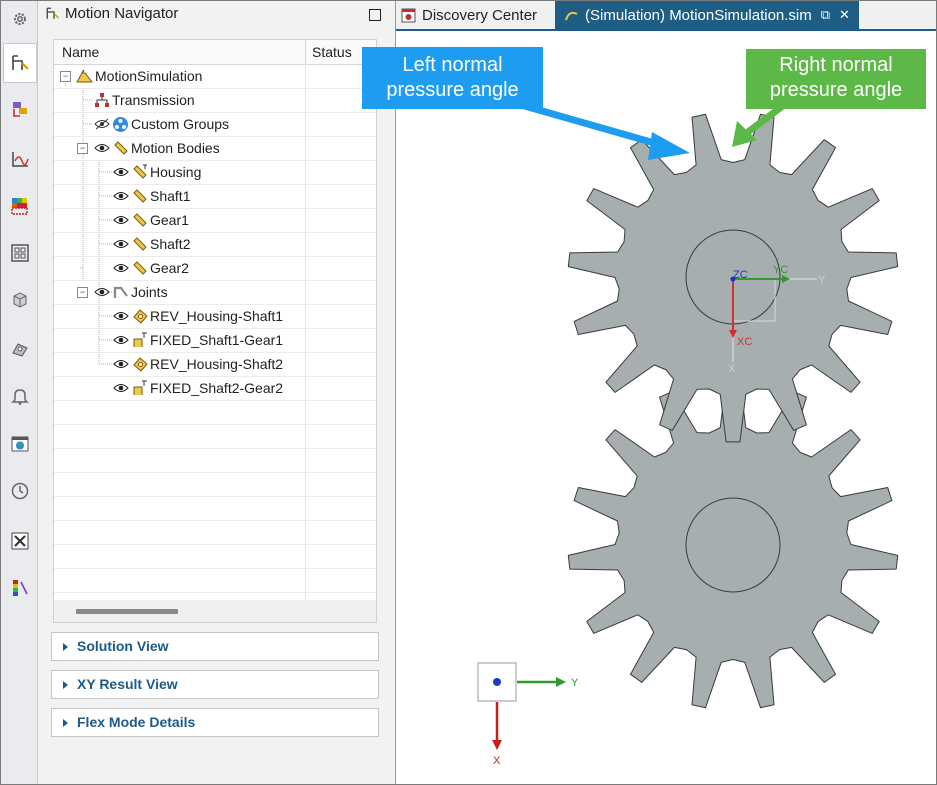 The width and height of the screenshot is (937, 785). Describe the element at coordinates (215, 172) in the screenshot. I see `tree-row: Housing` at that location.